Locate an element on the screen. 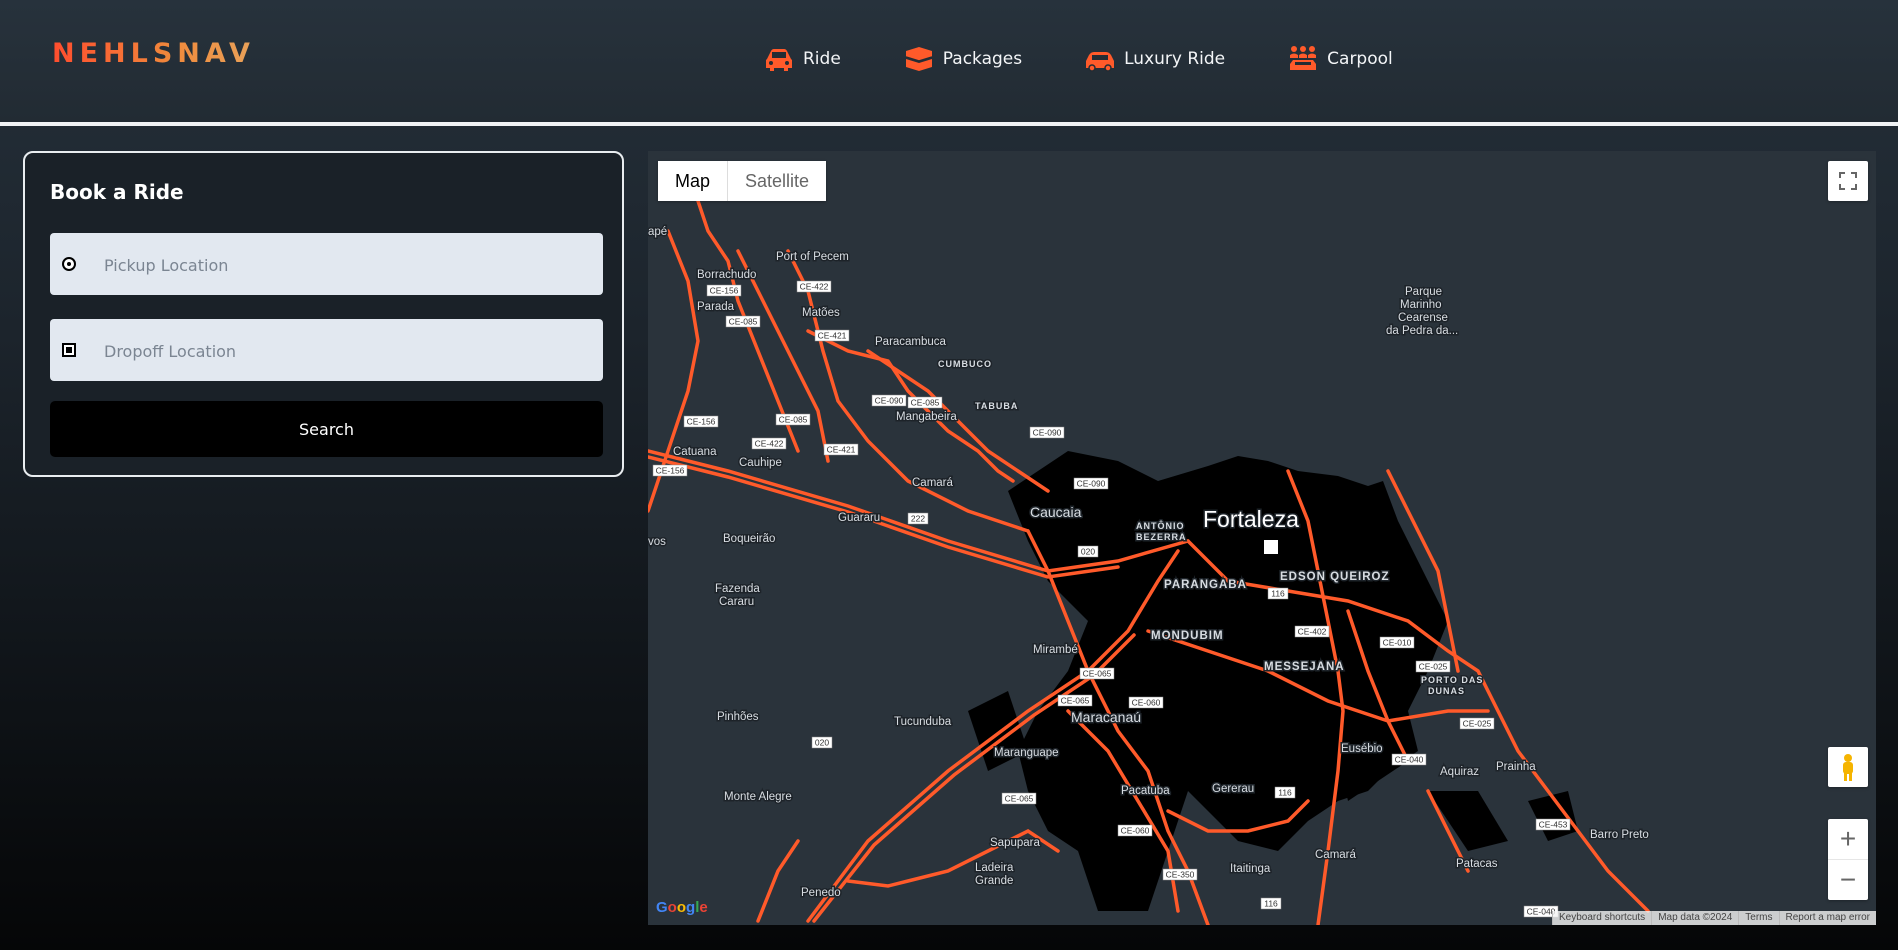  zoom-out-button: − is located at coordinates (1848, 880).